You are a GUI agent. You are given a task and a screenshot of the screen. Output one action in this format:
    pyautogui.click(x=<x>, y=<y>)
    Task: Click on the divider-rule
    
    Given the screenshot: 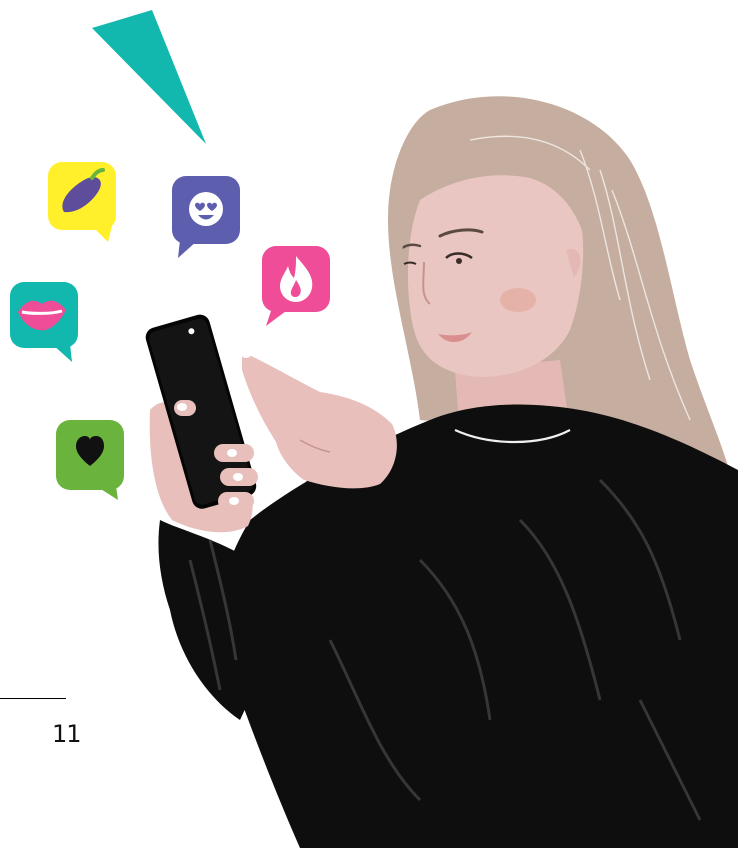 What is the action you would take?
    pyautogui.click(x=33, y=698)
    